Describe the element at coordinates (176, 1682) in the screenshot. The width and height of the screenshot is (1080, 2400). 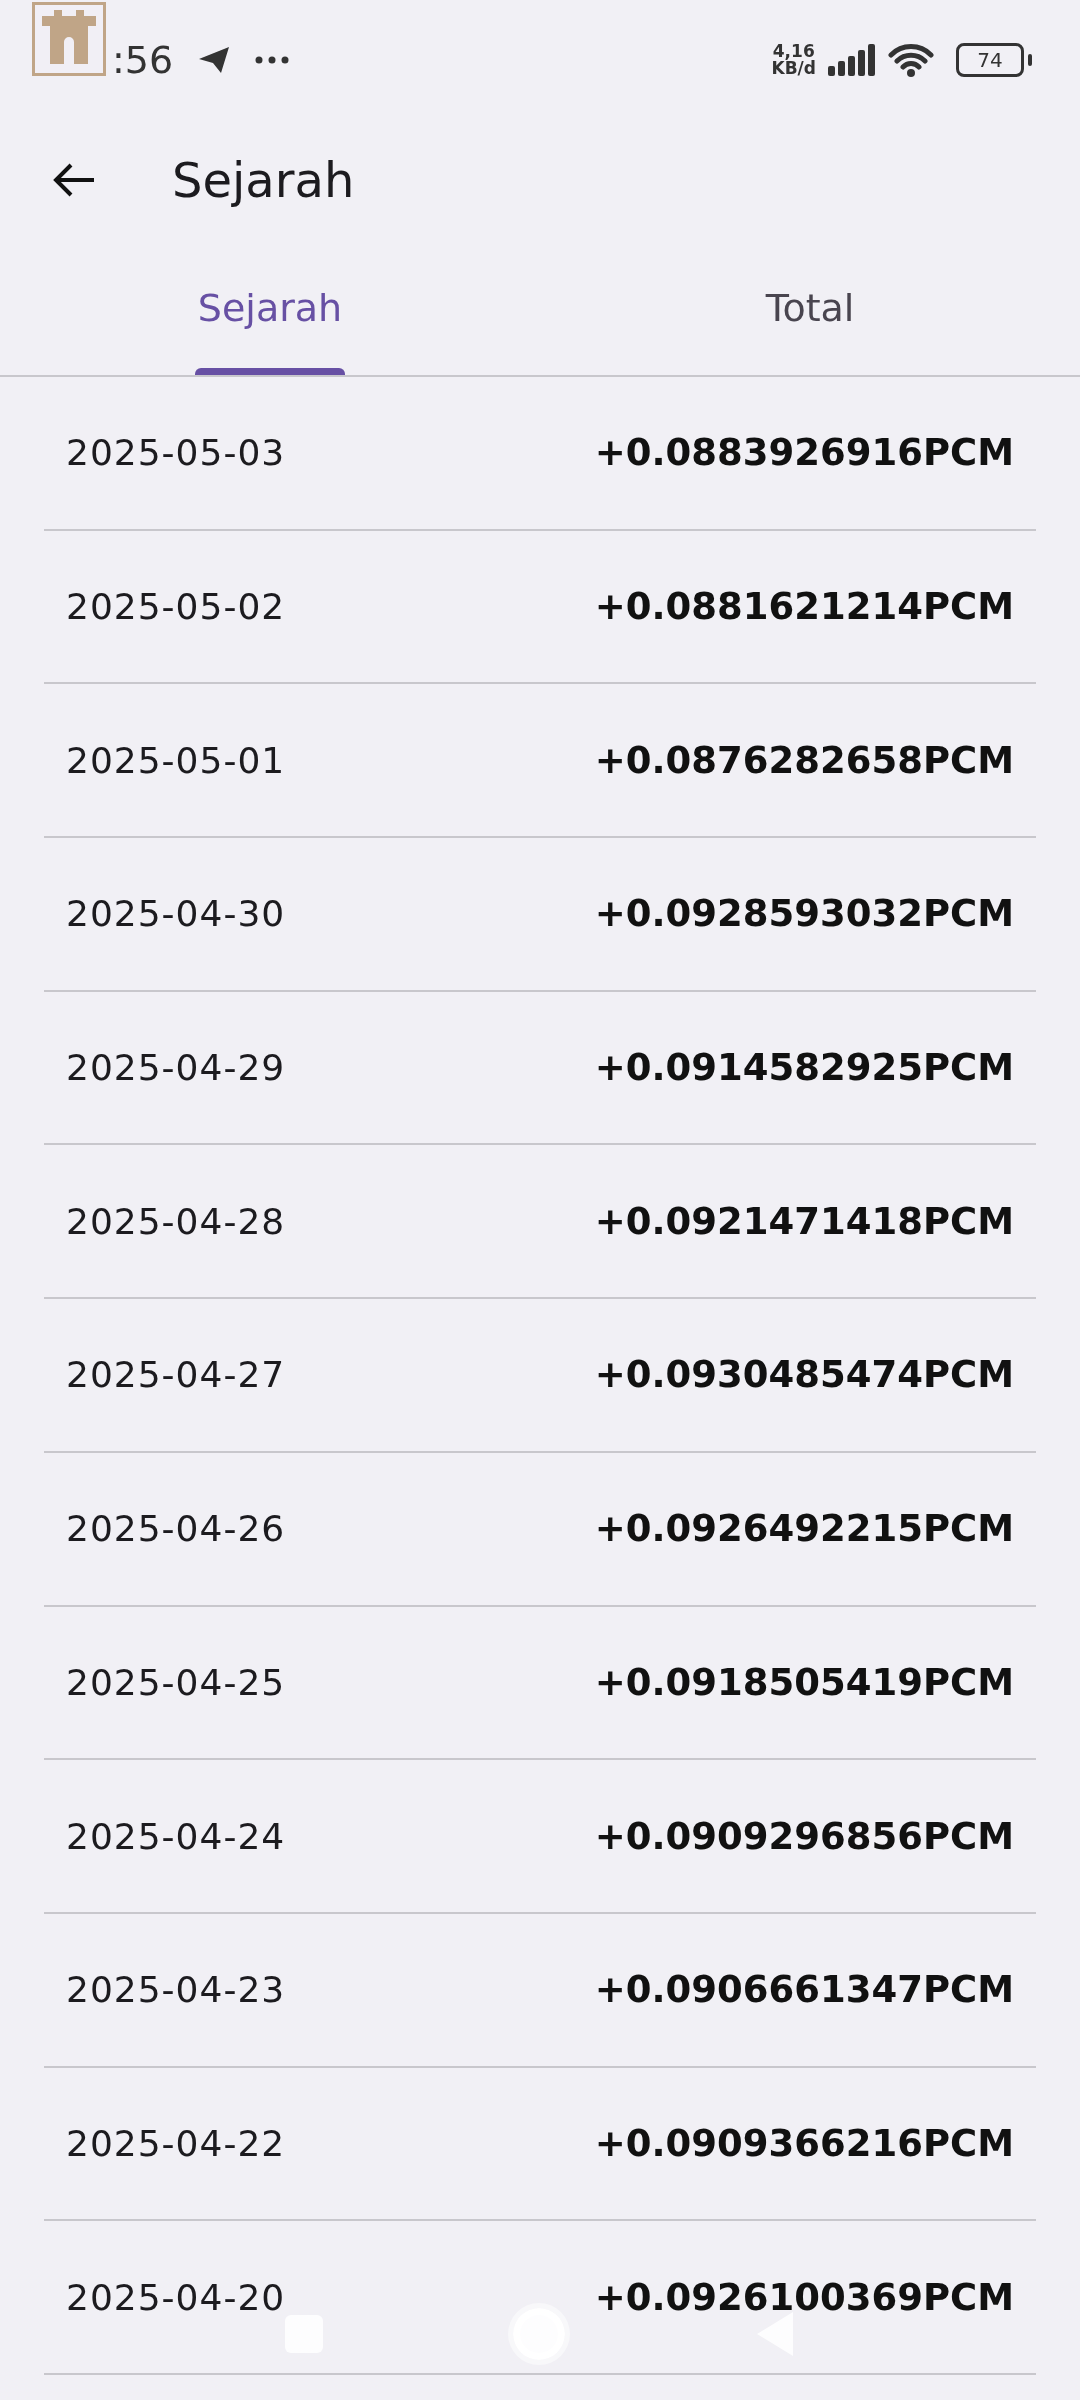
I see `date-text: 2025-04-25` at that location.